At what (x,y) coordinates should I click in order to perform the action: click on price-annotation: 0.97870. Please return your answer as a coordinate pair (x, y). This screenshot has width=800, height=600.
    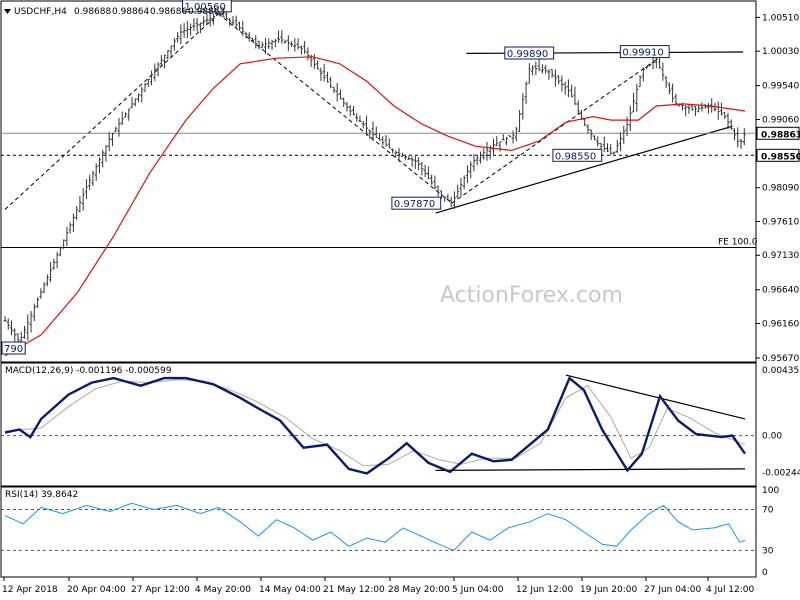
    Looking at the image, I should click on (416, 203).